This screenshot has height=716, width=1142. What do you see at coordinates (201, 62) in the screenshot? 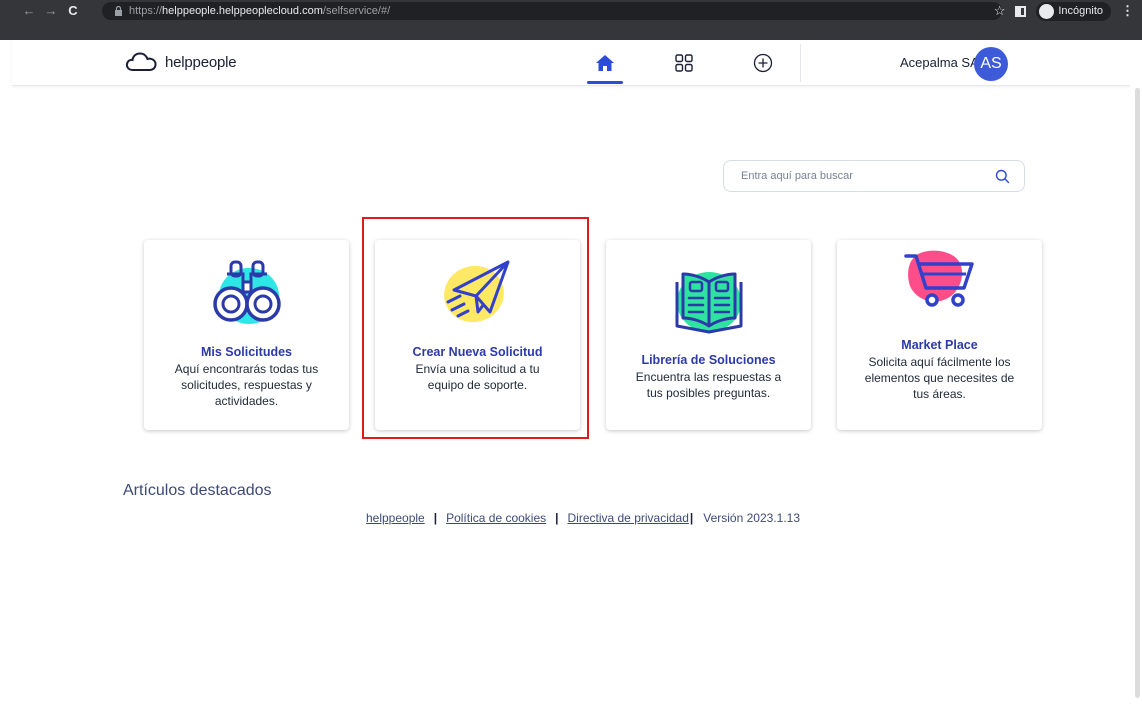
I see `logo-text: helppeople` at bounding box center [201, 62].